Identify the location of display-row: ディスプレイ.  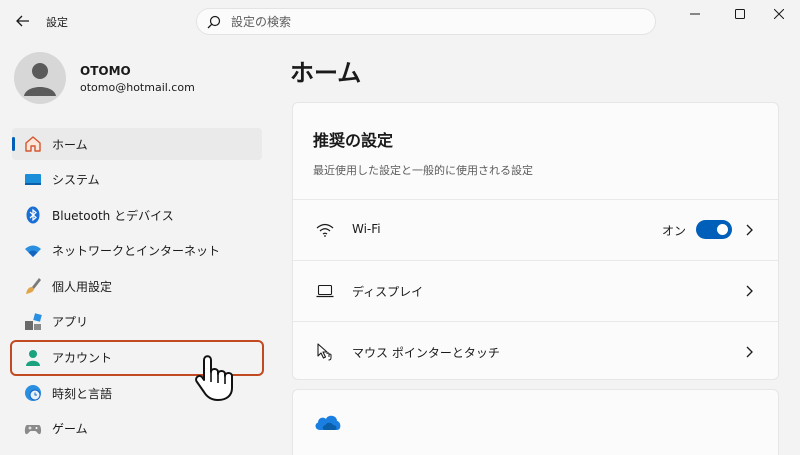
(535, 290).